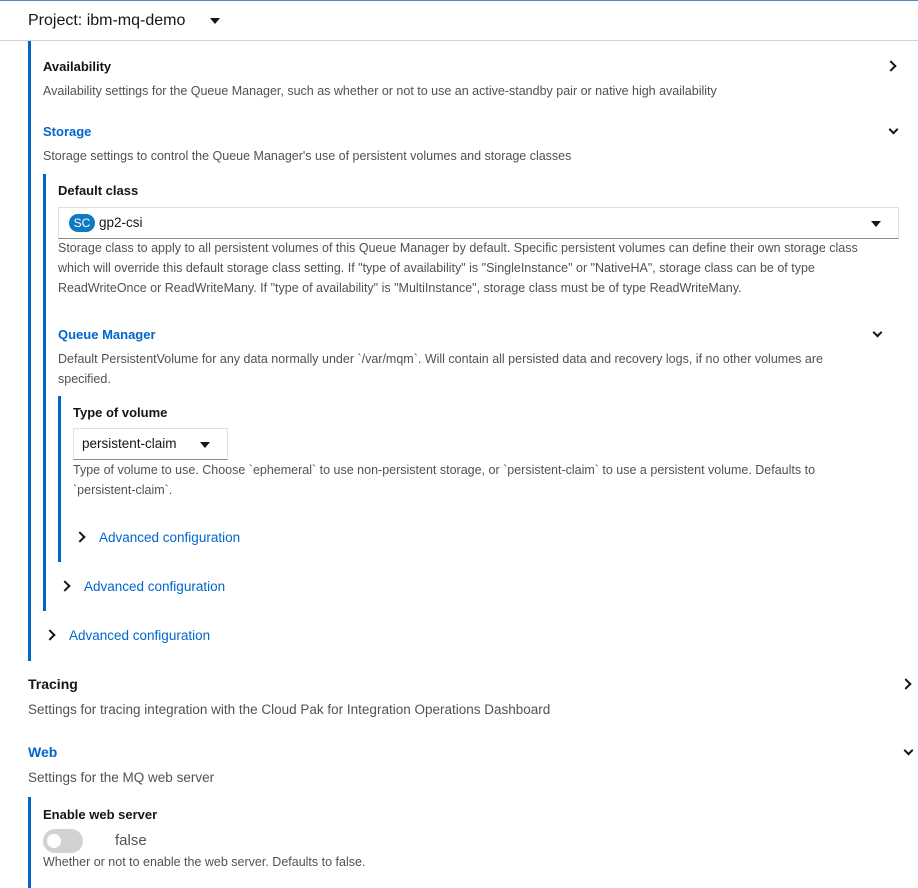  What do you see at coordinates (98, 190) in the screenshot?
I see `default-class-label: Default class` at bounding box center [98, 190].